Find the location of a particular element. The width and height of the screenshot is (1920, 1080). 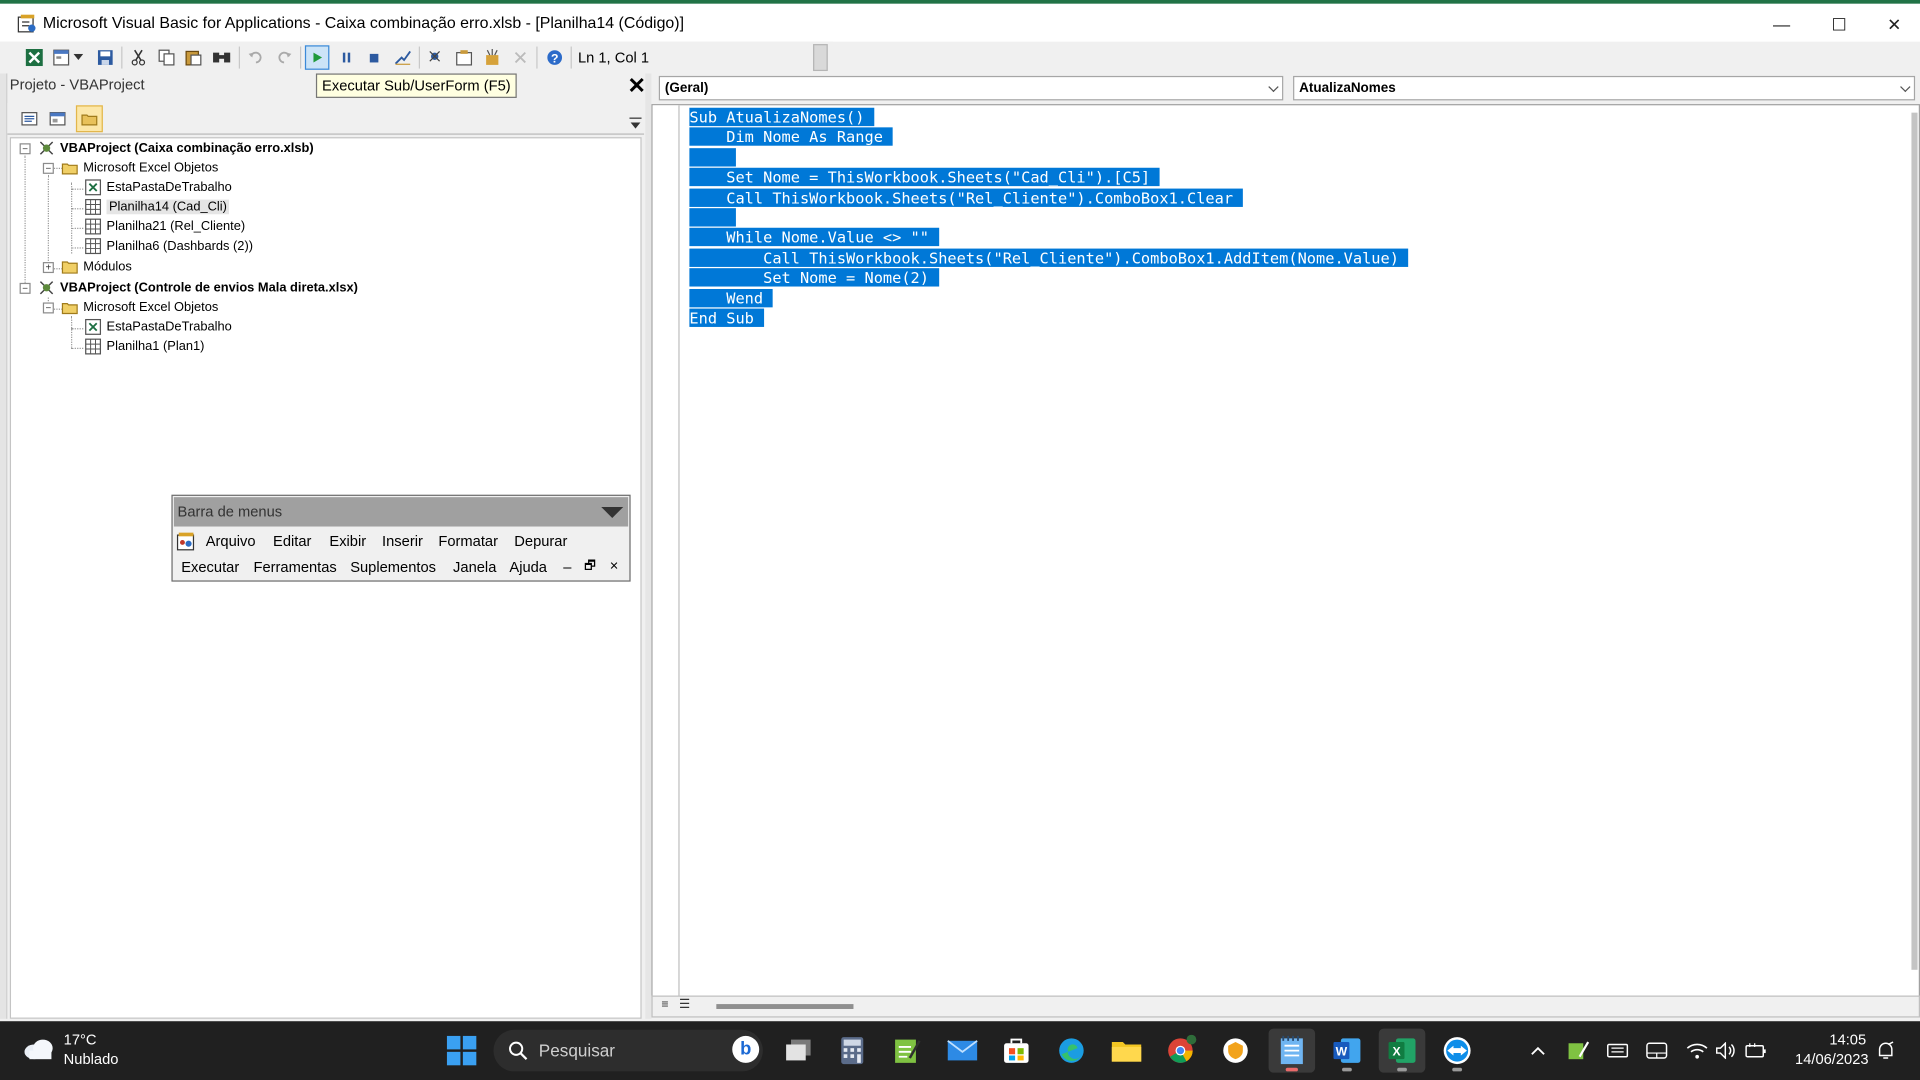

chevron-up-icon is located at coordinates (1538, 1050).